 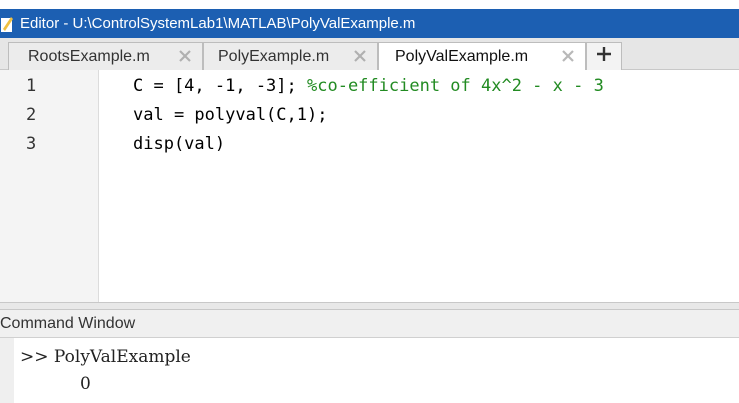 I want to click on tab-label: RootsExample.m, so click(x=89, y=56).